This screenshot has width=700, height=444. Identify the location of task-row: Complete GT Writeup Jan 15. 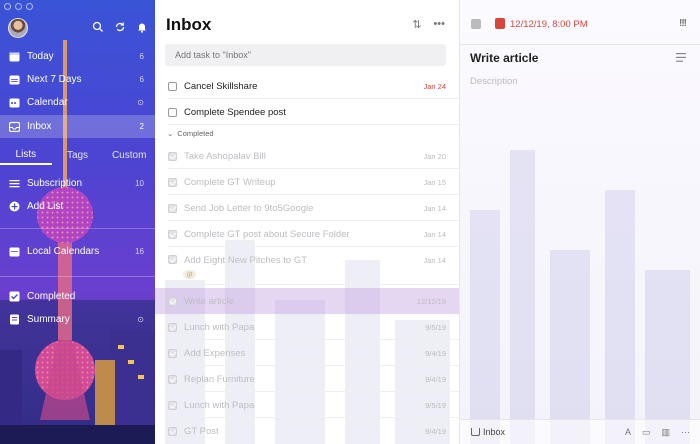
(307, 182).